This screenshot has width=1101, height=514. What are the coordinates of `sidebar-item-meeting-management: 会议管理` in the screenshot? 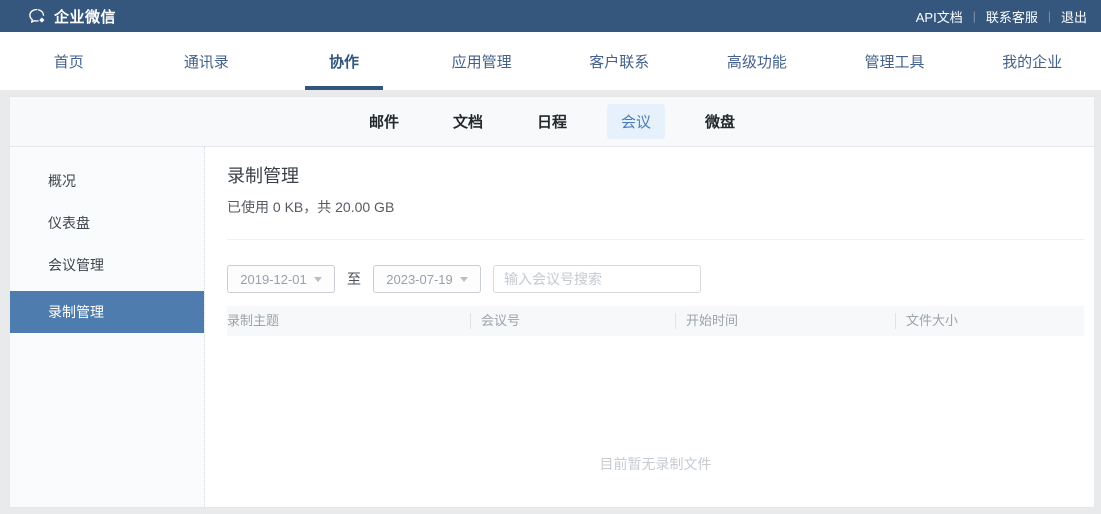 It's located at (107, 265).